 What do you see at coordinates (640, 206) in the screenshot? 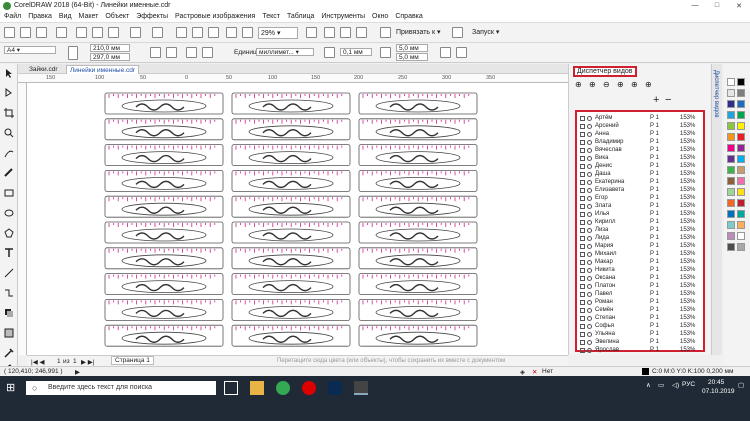
I see `view-list-item: Злата Р 1 153%` at bounding box center [640, 206].